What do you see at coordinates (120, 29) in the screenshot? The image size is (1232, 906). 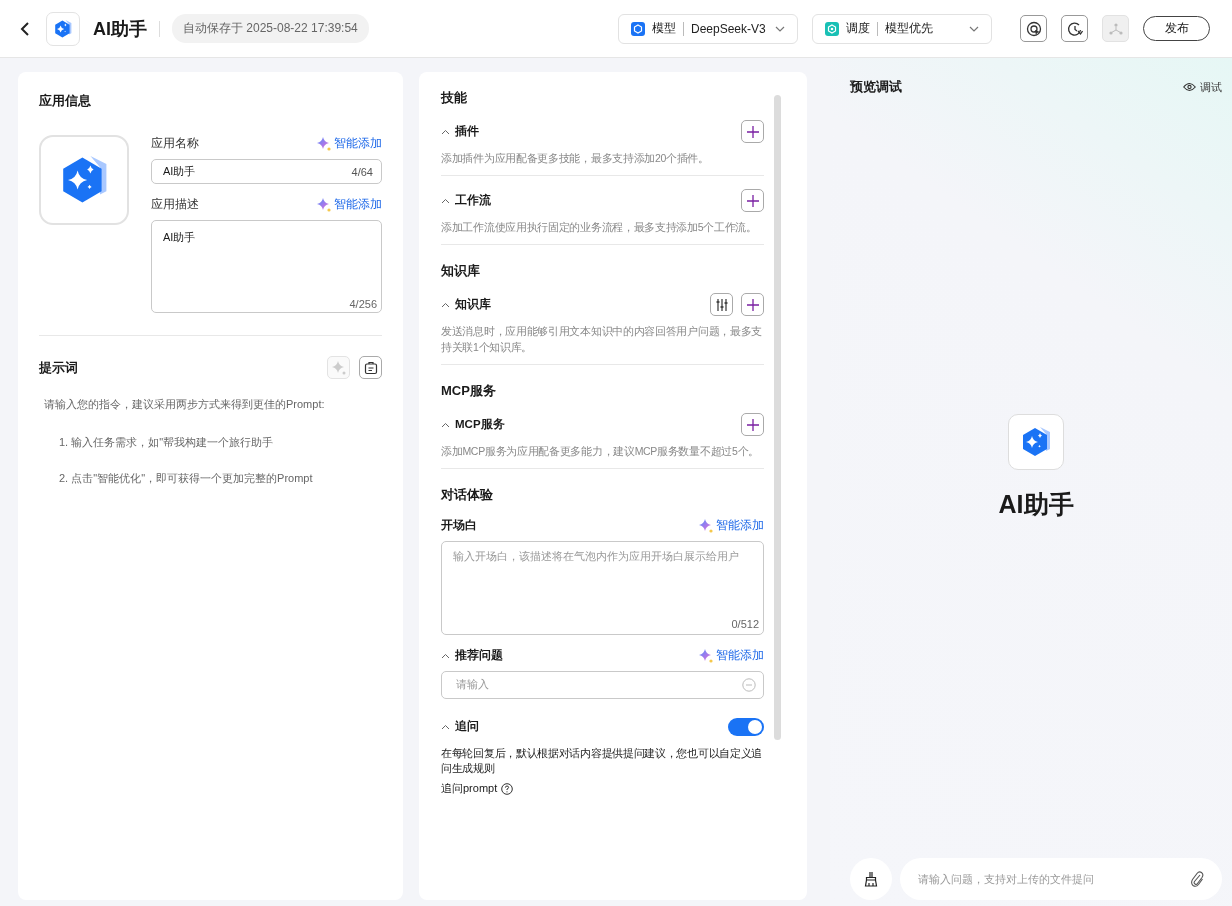 I see `app-title: AI助手` at bounding box center [120, 29].